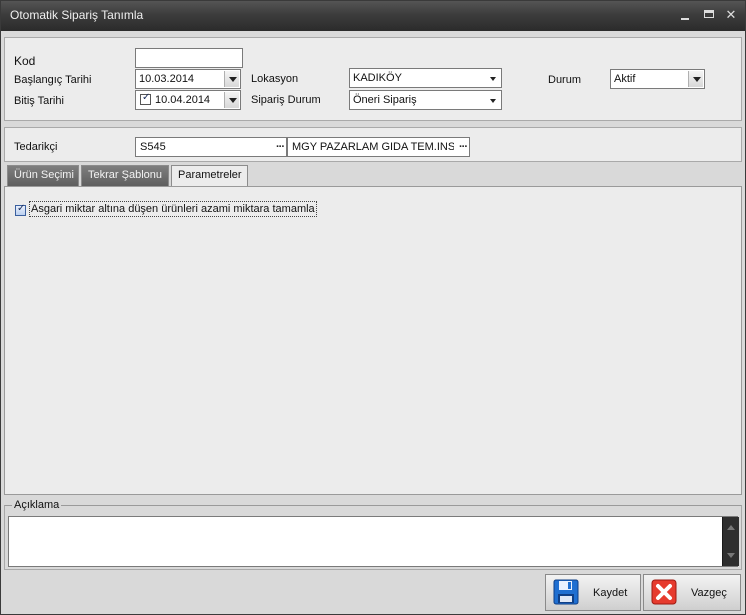  Describe the element at coordinates (77, 15) in the screenshot. I see `window-title: Otomatik Sipariş Tanımla` at that location.